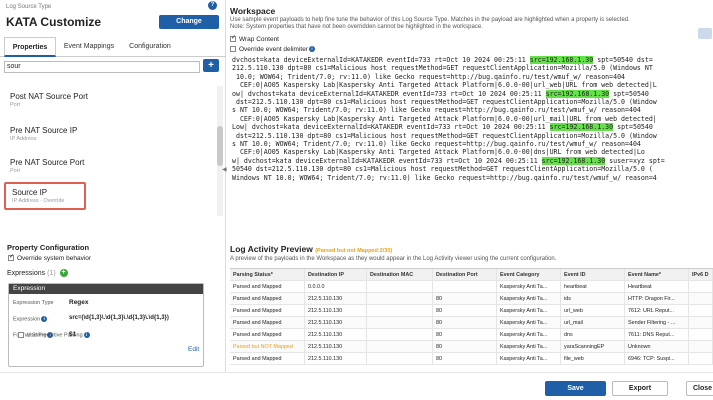  Describe the element at coordinates (106, 136) in the screenshot. I see `property-item: Pre NAT Source IP IP Address` at that location.